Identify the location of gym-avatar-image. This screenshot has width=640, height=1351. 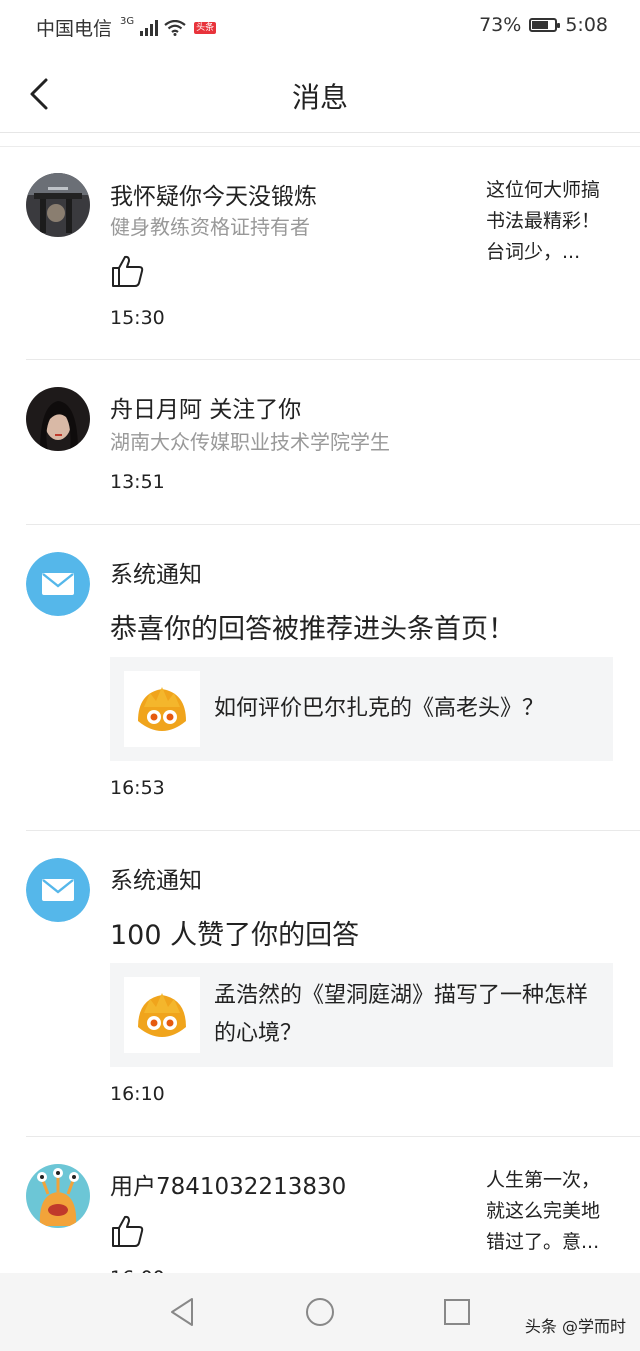
(58, 205).